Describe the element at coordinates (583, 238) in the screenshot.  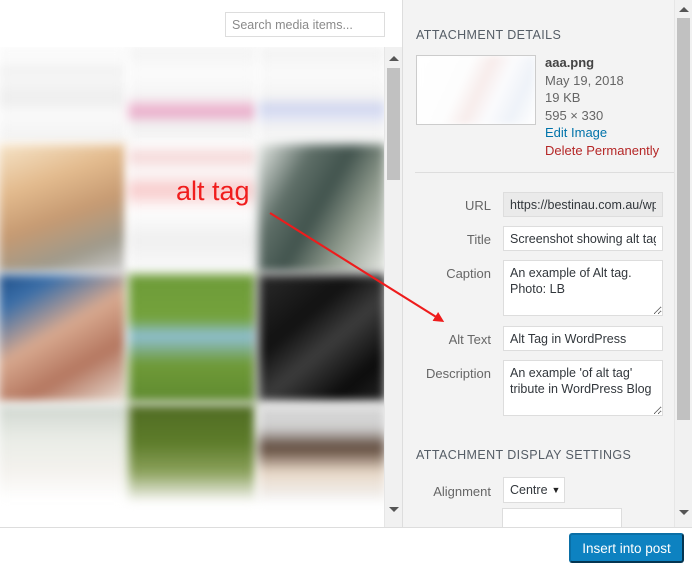
I see `title-input` at that location.